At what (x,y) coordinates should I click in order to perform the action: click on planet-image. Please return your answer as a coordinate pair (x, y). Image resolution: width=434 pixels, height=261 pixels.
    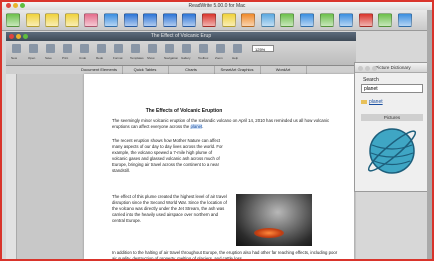
    Looking at the image, I should click on (392, 151).